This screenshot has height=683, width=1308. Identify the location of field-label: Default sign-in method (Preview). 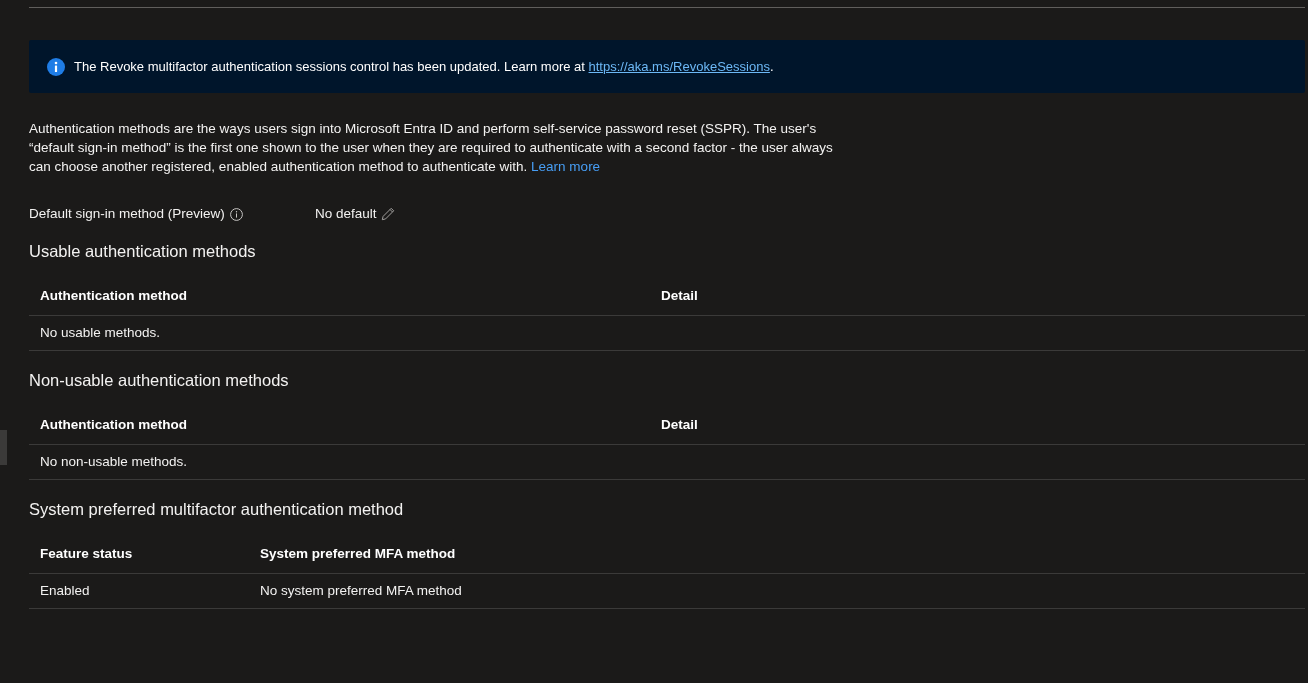
(127, 213).